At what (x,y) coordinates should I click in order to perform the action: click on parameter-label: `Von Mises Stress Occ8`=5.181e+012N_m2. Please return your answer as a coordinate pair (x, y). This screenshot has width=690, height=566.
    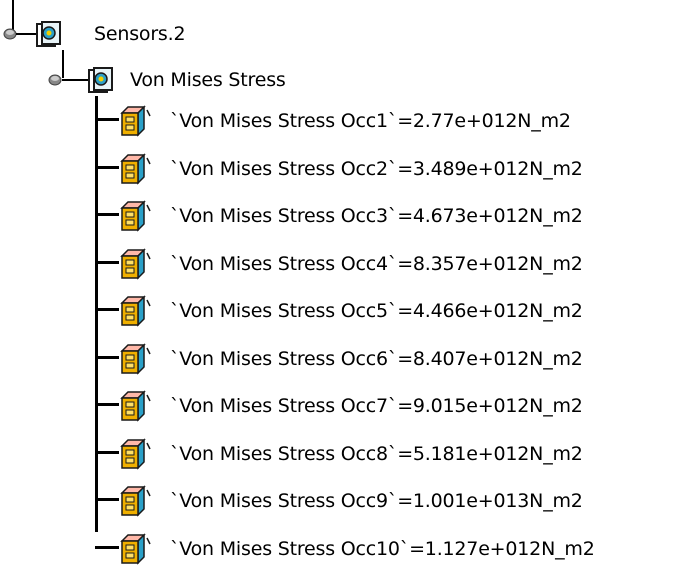
    Looking at the image, I should click on (376, 454).